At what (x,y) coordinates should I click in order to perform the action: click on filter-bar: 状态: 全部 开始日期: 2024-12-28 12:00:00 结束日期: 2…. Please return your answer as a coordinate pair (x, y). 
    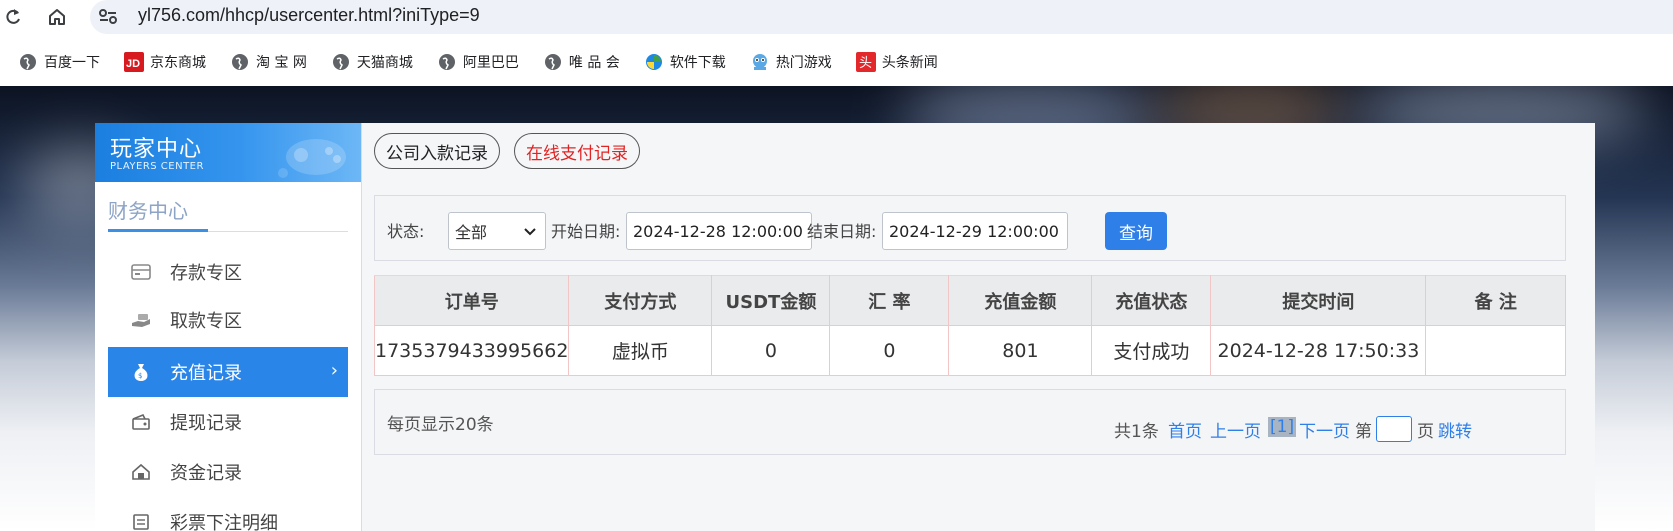
    Looking at the image, I should click on (970, 228).